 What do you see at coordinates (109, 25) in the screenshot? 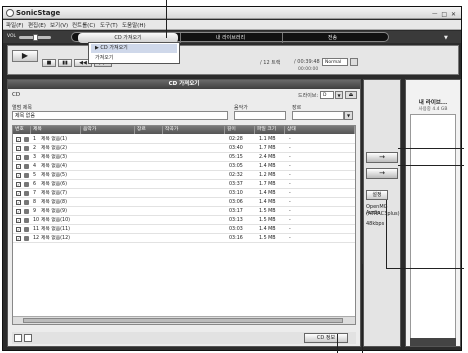
I see `menu-tools: 도구(T)` at bounding box center [109, 25].